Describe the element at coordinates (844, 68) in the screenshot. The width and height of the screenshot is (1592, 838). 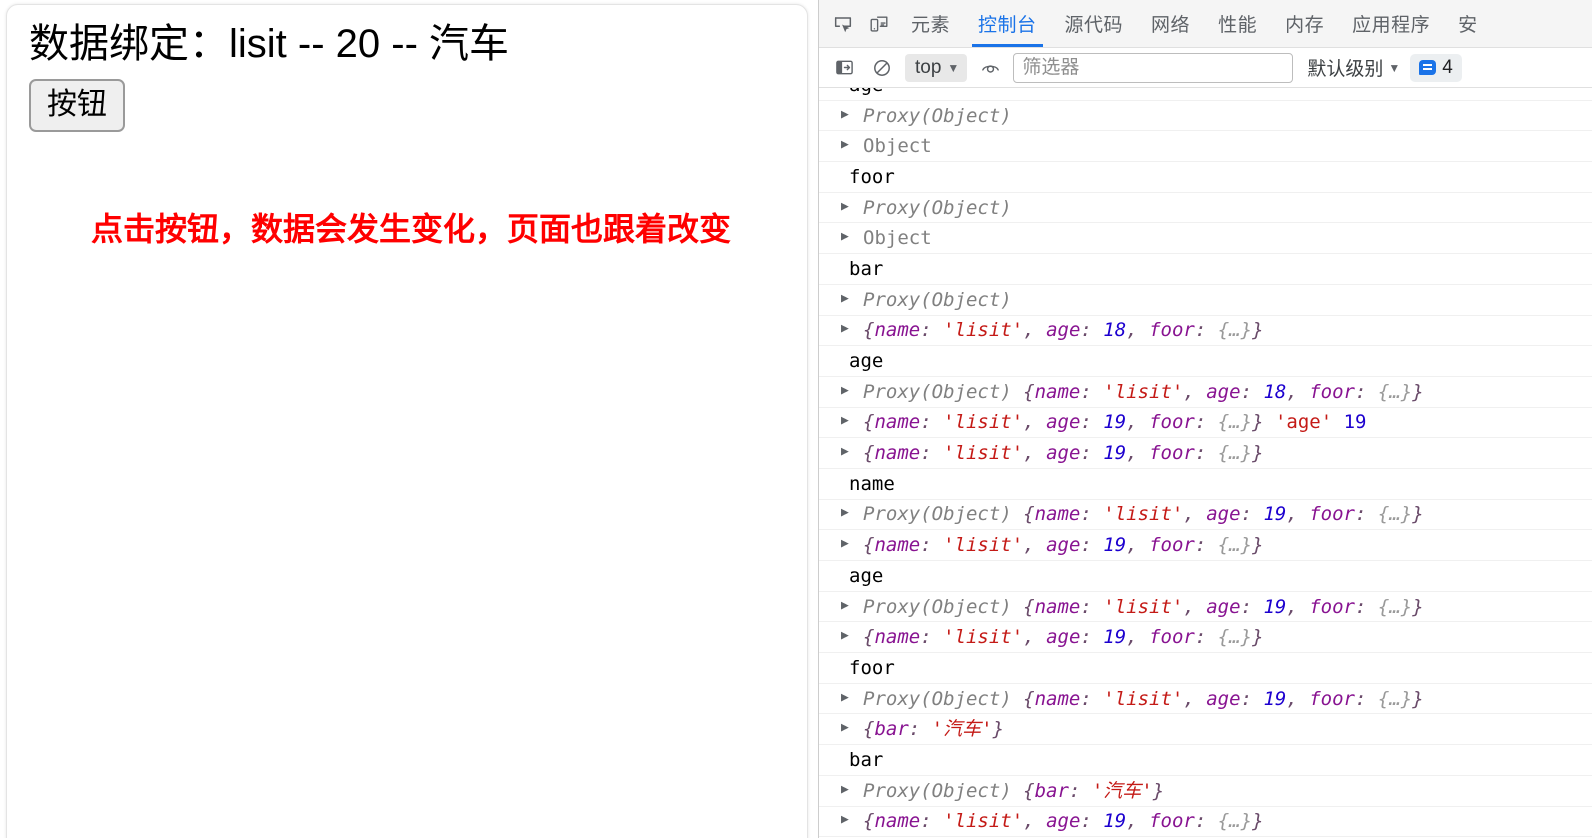
I see `console-sidebar-icon` at that location.